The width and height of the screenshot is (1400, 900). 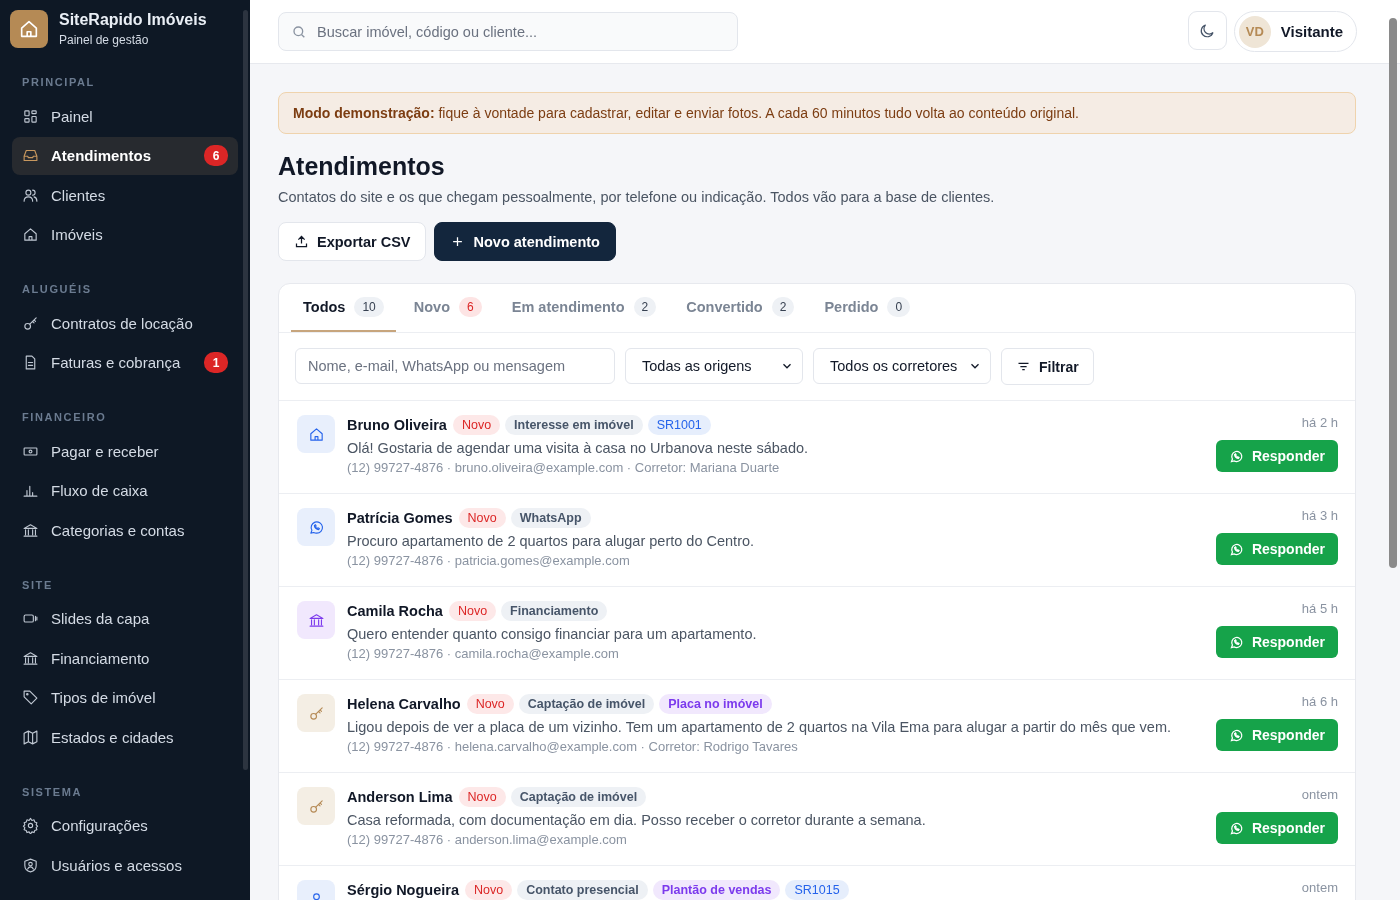 I want to click on house-logo-icon, so click(x=29, y=29).